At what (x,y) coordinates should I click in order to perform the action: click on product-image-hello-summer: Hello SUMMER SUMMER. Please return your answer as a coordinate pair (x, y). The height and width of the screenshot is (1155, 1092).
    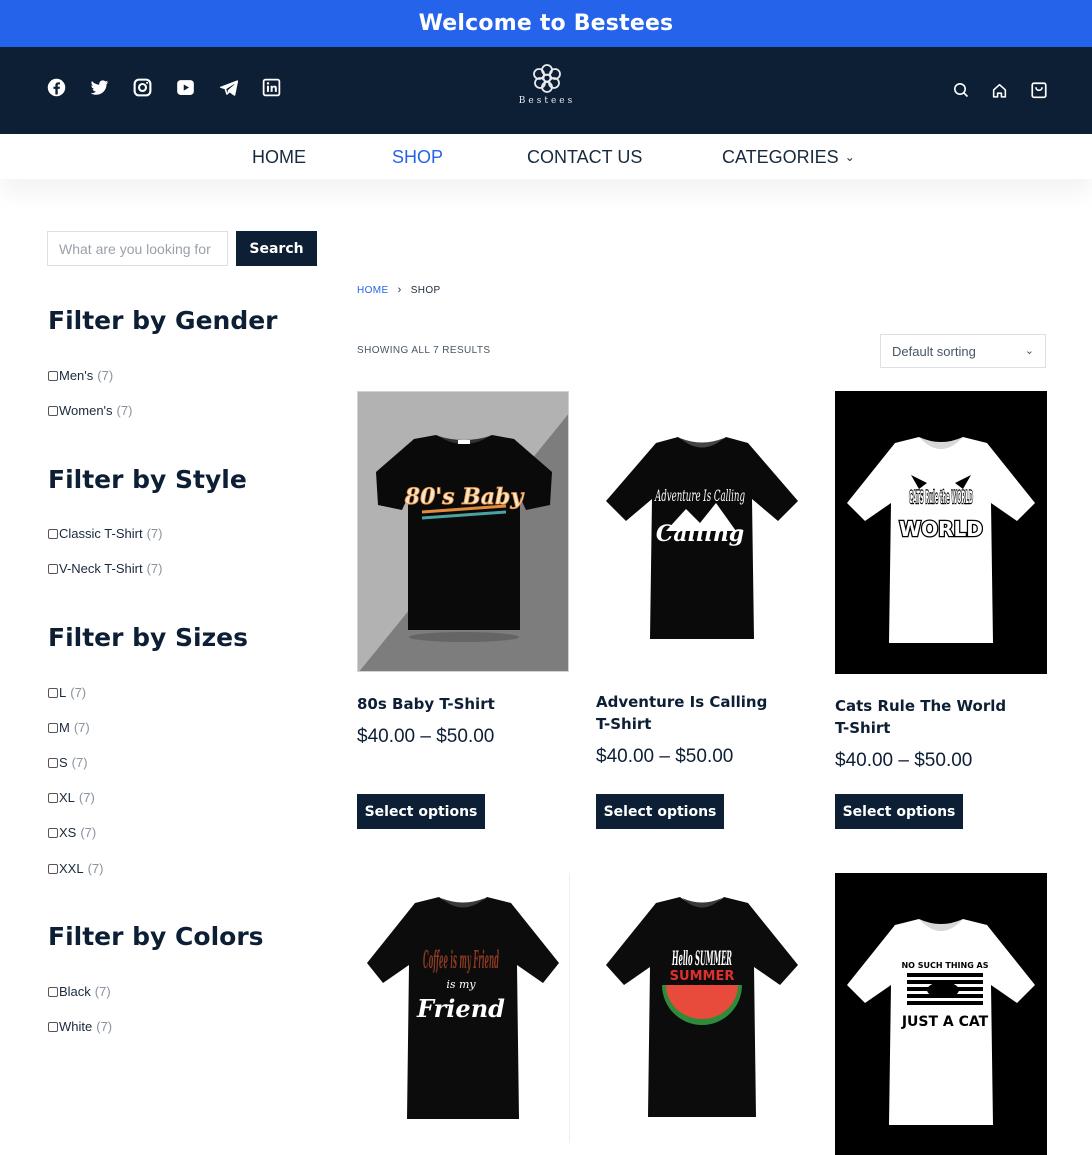
    Looking at the image, I should click on (702, 1008).